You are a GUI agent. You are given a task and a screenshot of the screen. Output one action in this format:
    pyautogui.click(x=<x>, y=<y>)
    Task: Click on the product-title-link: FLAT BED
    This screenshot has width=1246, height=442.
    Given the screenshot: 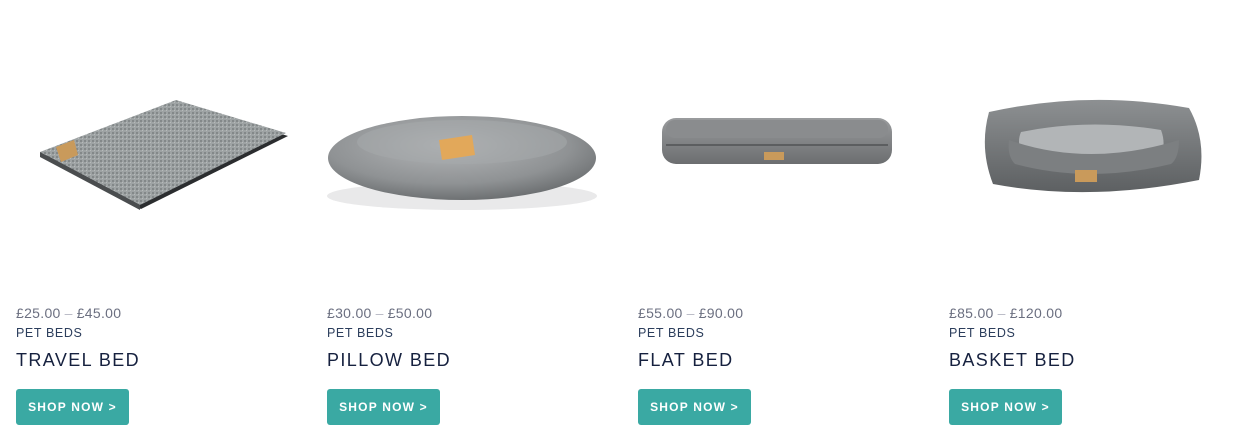 What is the action you would take?
    pyautogui.click(x=686, y=360)
    